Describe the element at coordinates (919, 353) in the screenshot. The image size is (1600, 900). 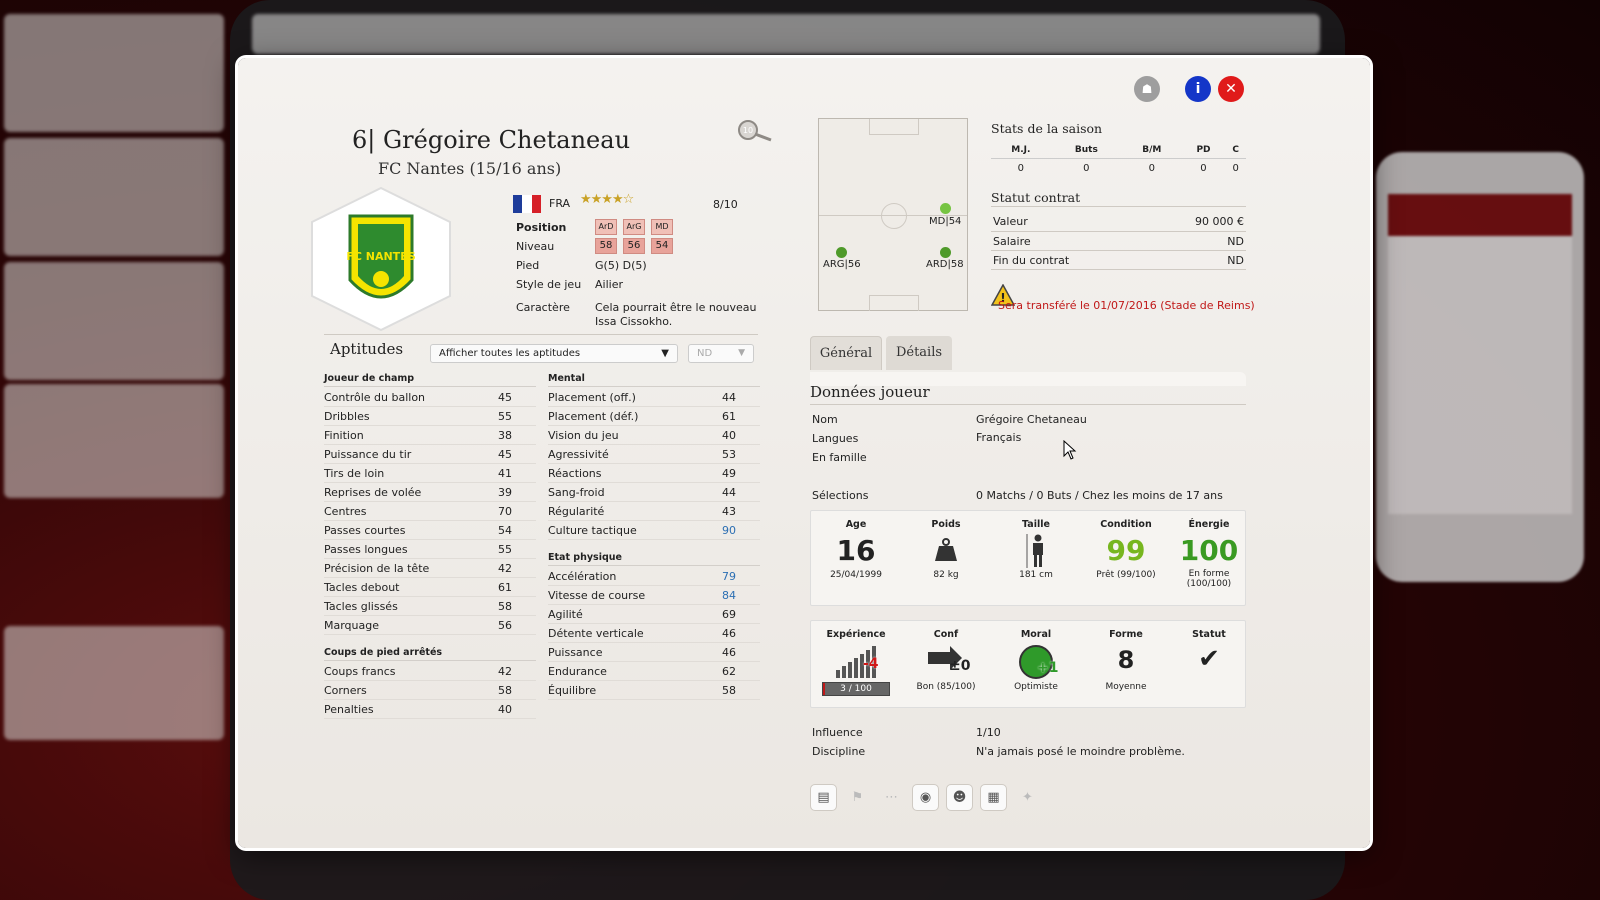
I see `tab-details: Détails` at that location.